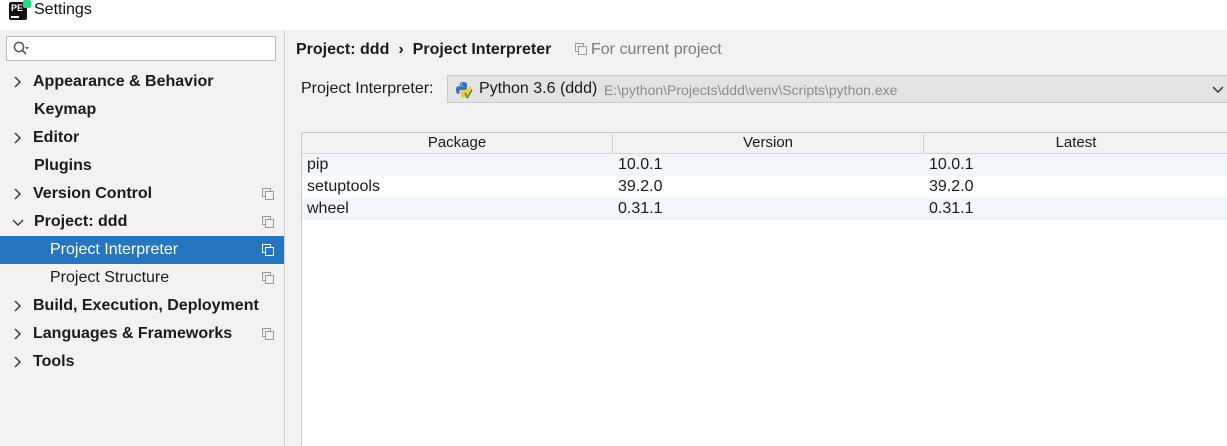 Image resolution: width=1227 pixels, height=446 pixels. What do you see at coordinates (656, 49) in the screenshot?
I see `scope-label: For current project` at bounding box center [656, 49].